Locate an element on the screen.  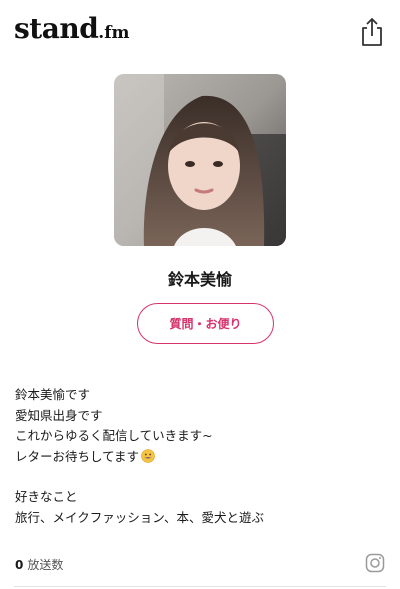
bio-spacer is located at coordinates (200, 477).